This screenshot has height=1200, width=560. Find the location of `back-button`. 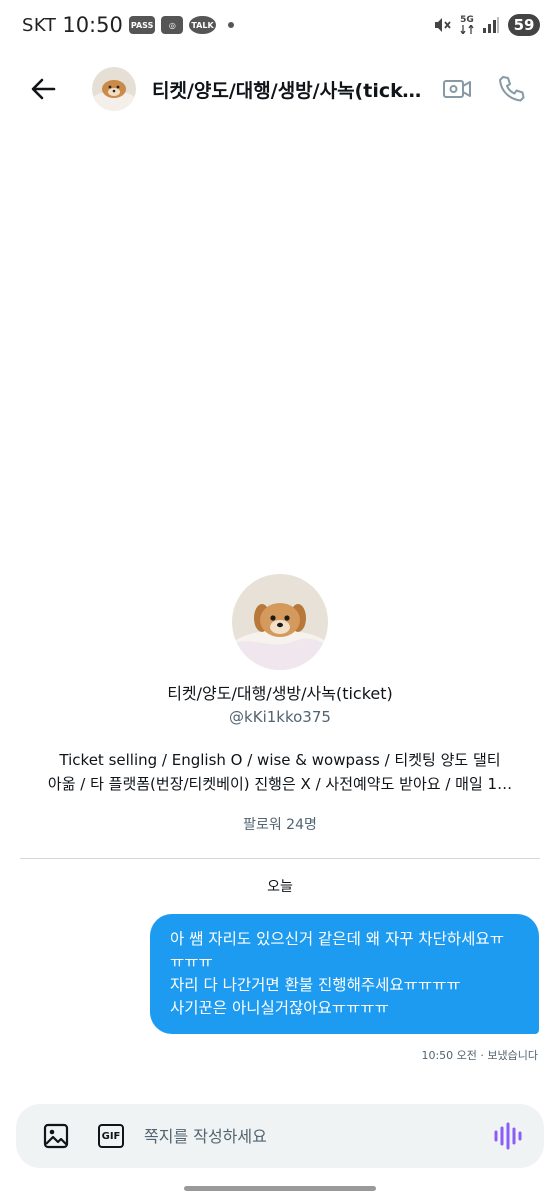

back-button is located at coordinates (43, 89).